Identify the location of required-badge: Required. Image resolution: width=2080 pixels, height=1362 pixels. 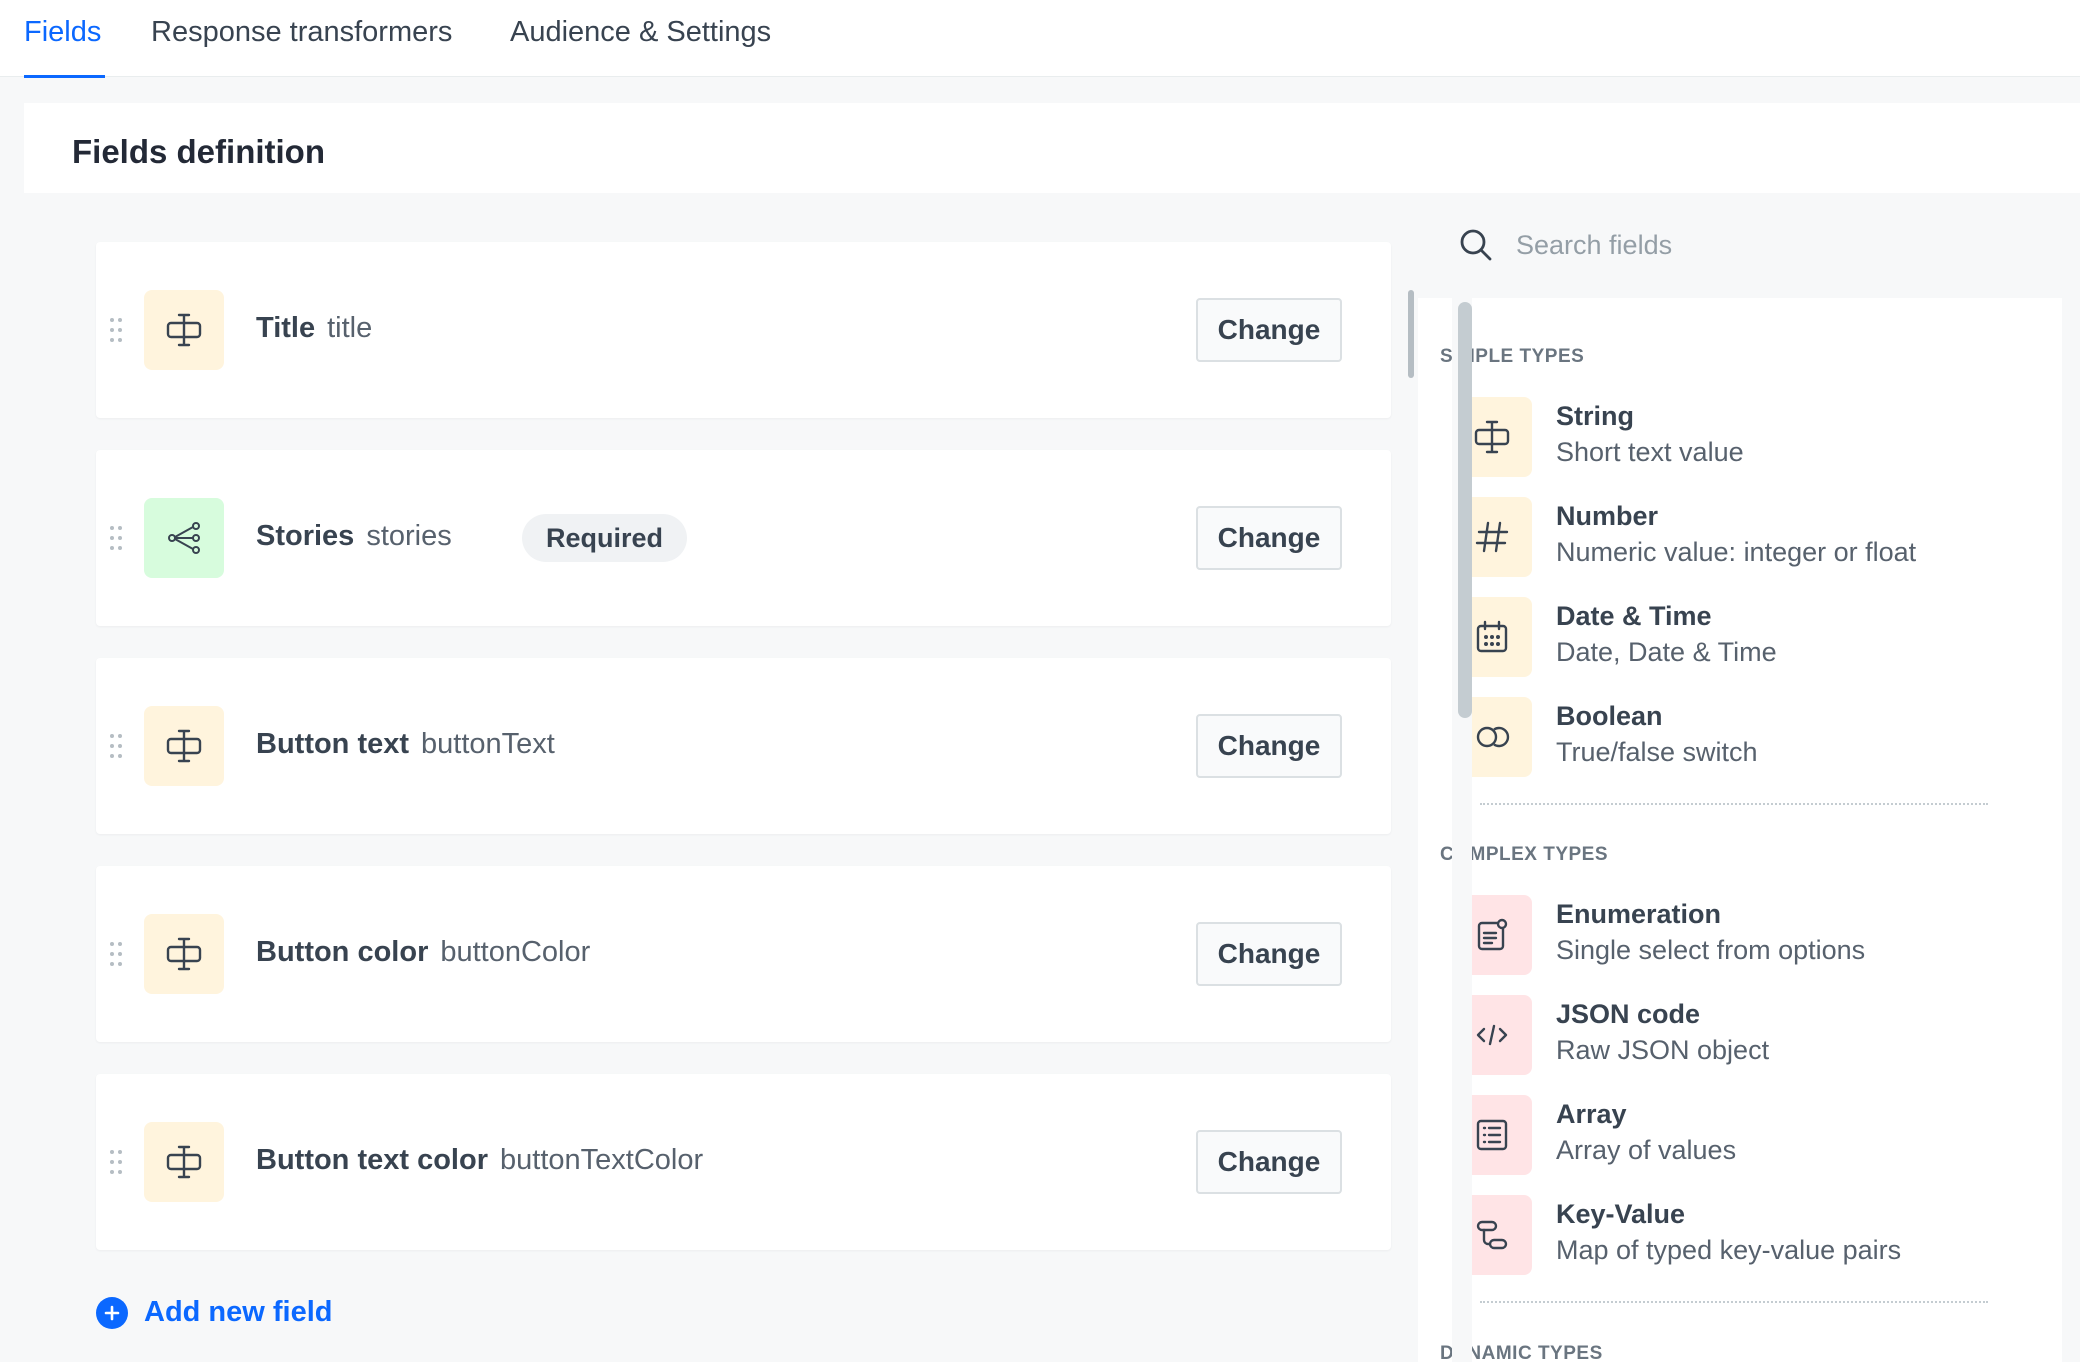
(605, 538).